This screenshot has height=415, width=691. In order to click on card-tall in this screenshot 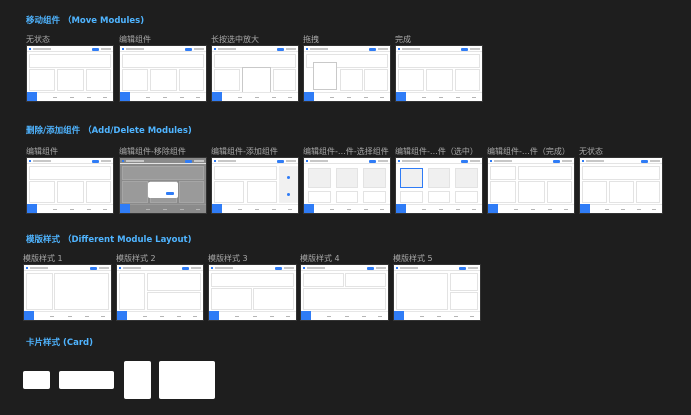, I will do `click(137, 380)`.